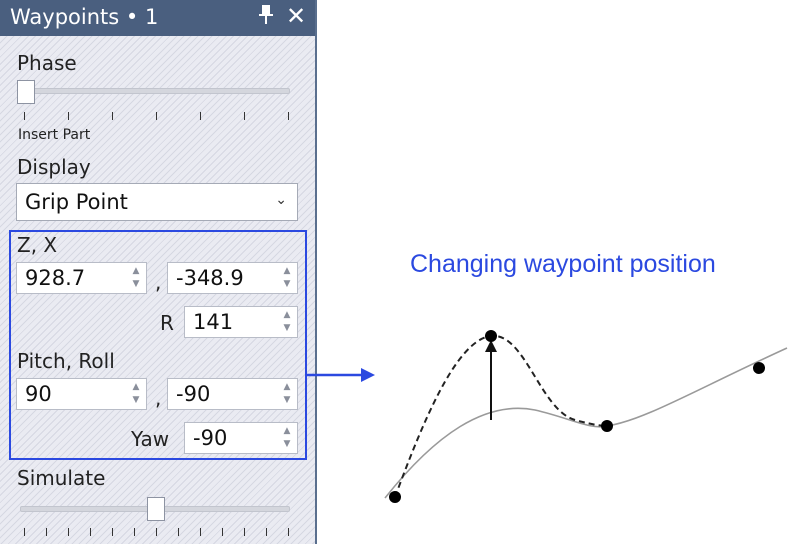 The height and width of the screenshot is (544, 797). What do you see at coordinates (76, 202) in the screenshot?
I see `display-selected-value: Grip Point` at bounding box center [76, 202].